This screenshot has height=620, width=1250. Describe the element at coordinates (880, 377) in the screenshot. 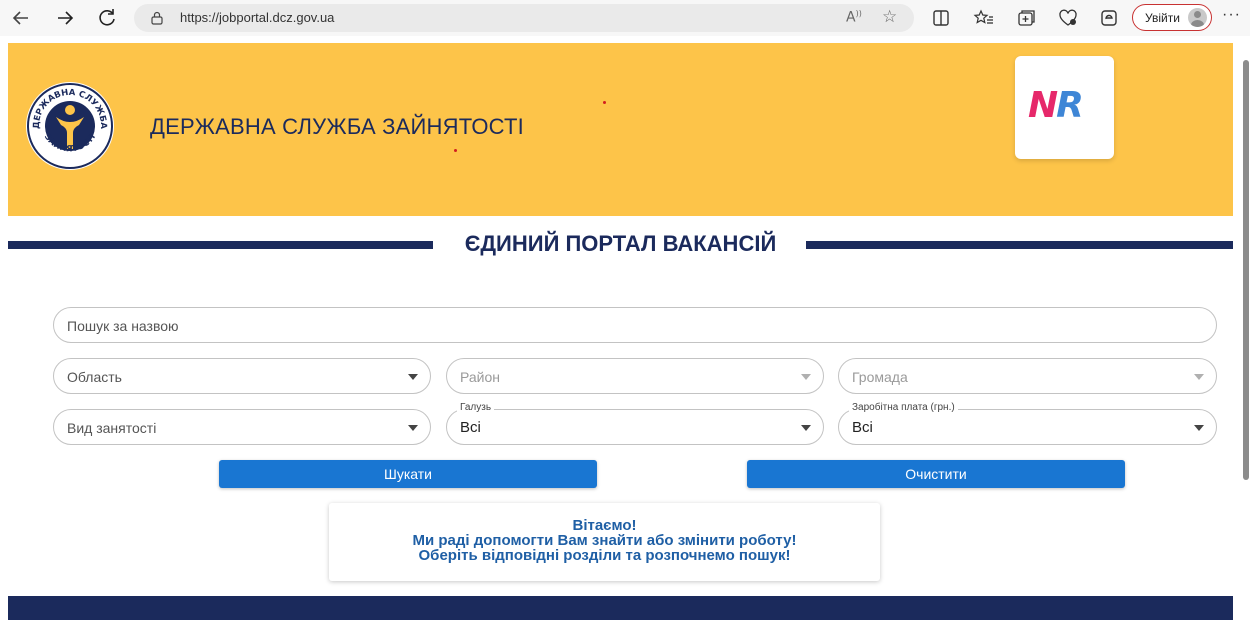

I see `community-placeholder: Громада` at that location.